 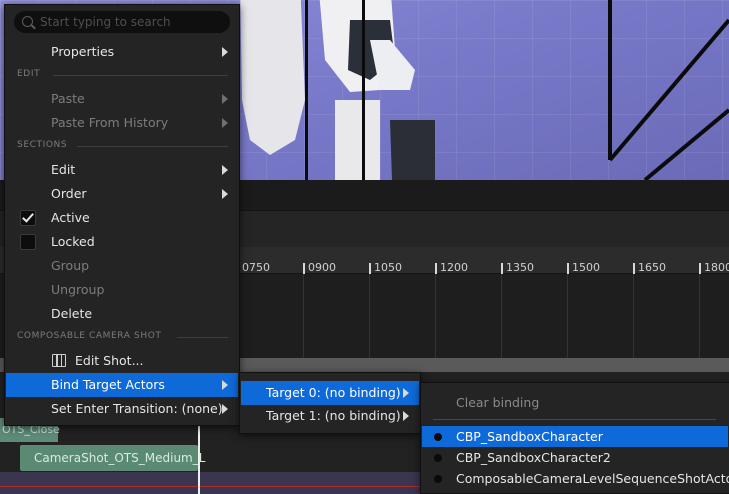 What do you see at coordinates (78, 289) in the screenshot?
I see `menu-item-label: Ungroup` at bounding box center [78, 289].